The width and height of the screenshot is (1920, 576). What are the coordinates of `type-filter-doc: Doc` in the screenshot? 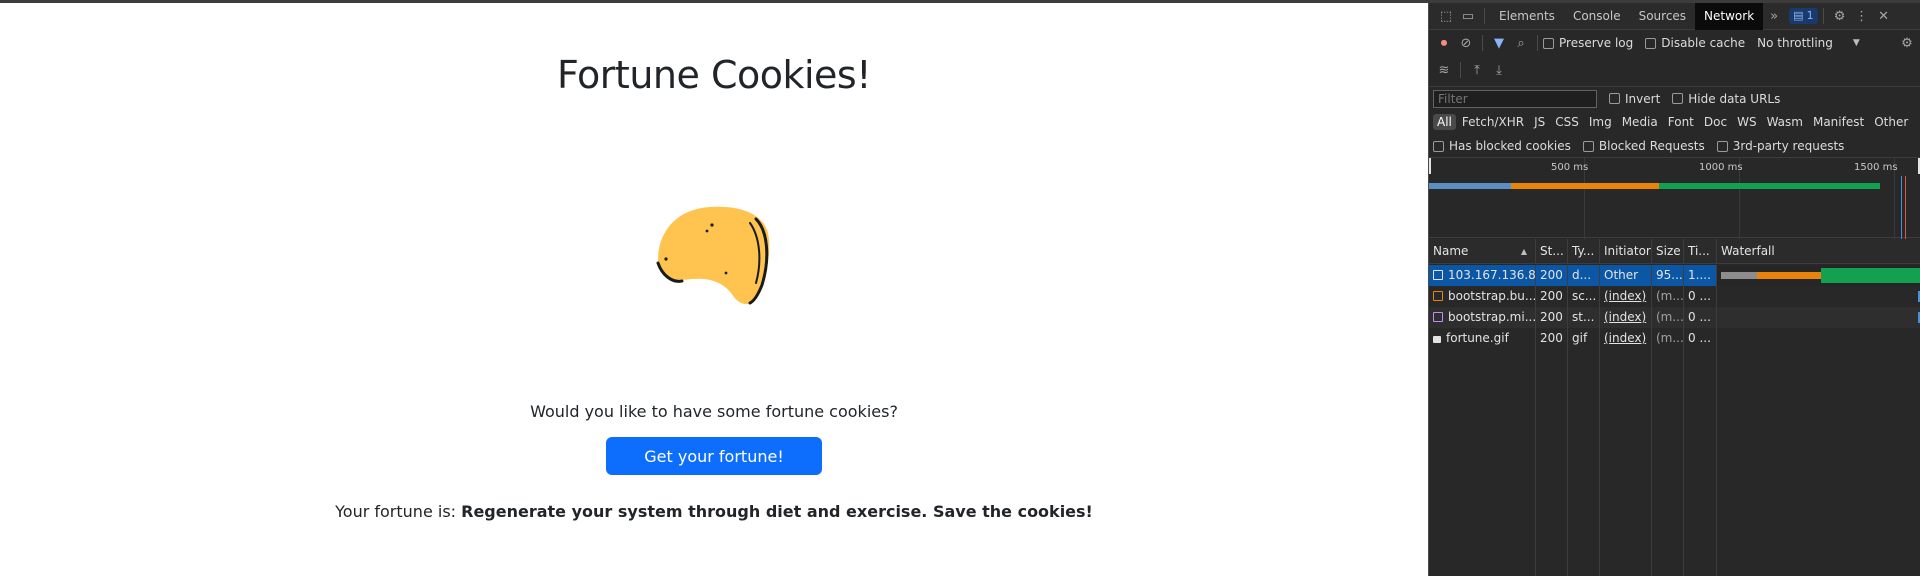 It's located at (1715, 122).